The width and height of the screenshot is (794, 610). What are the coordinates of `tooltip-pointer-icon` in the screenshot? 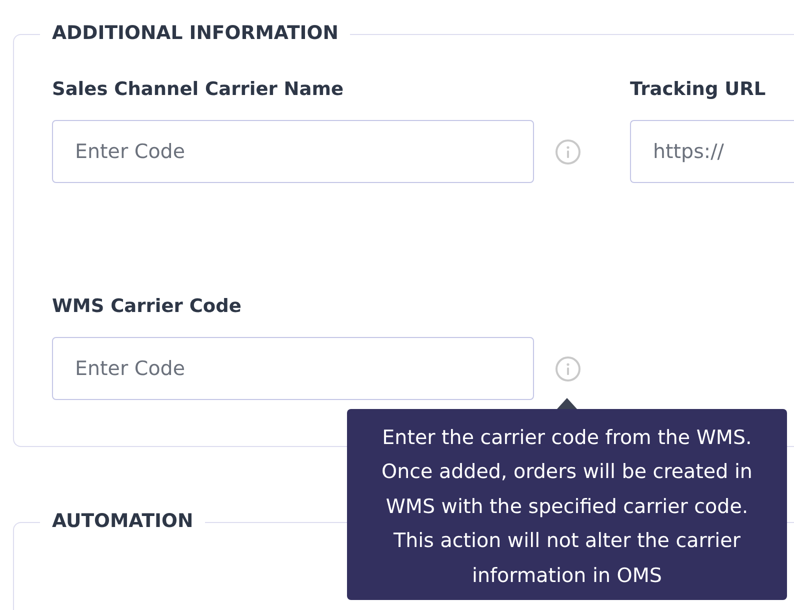 It's located at (567, 403).